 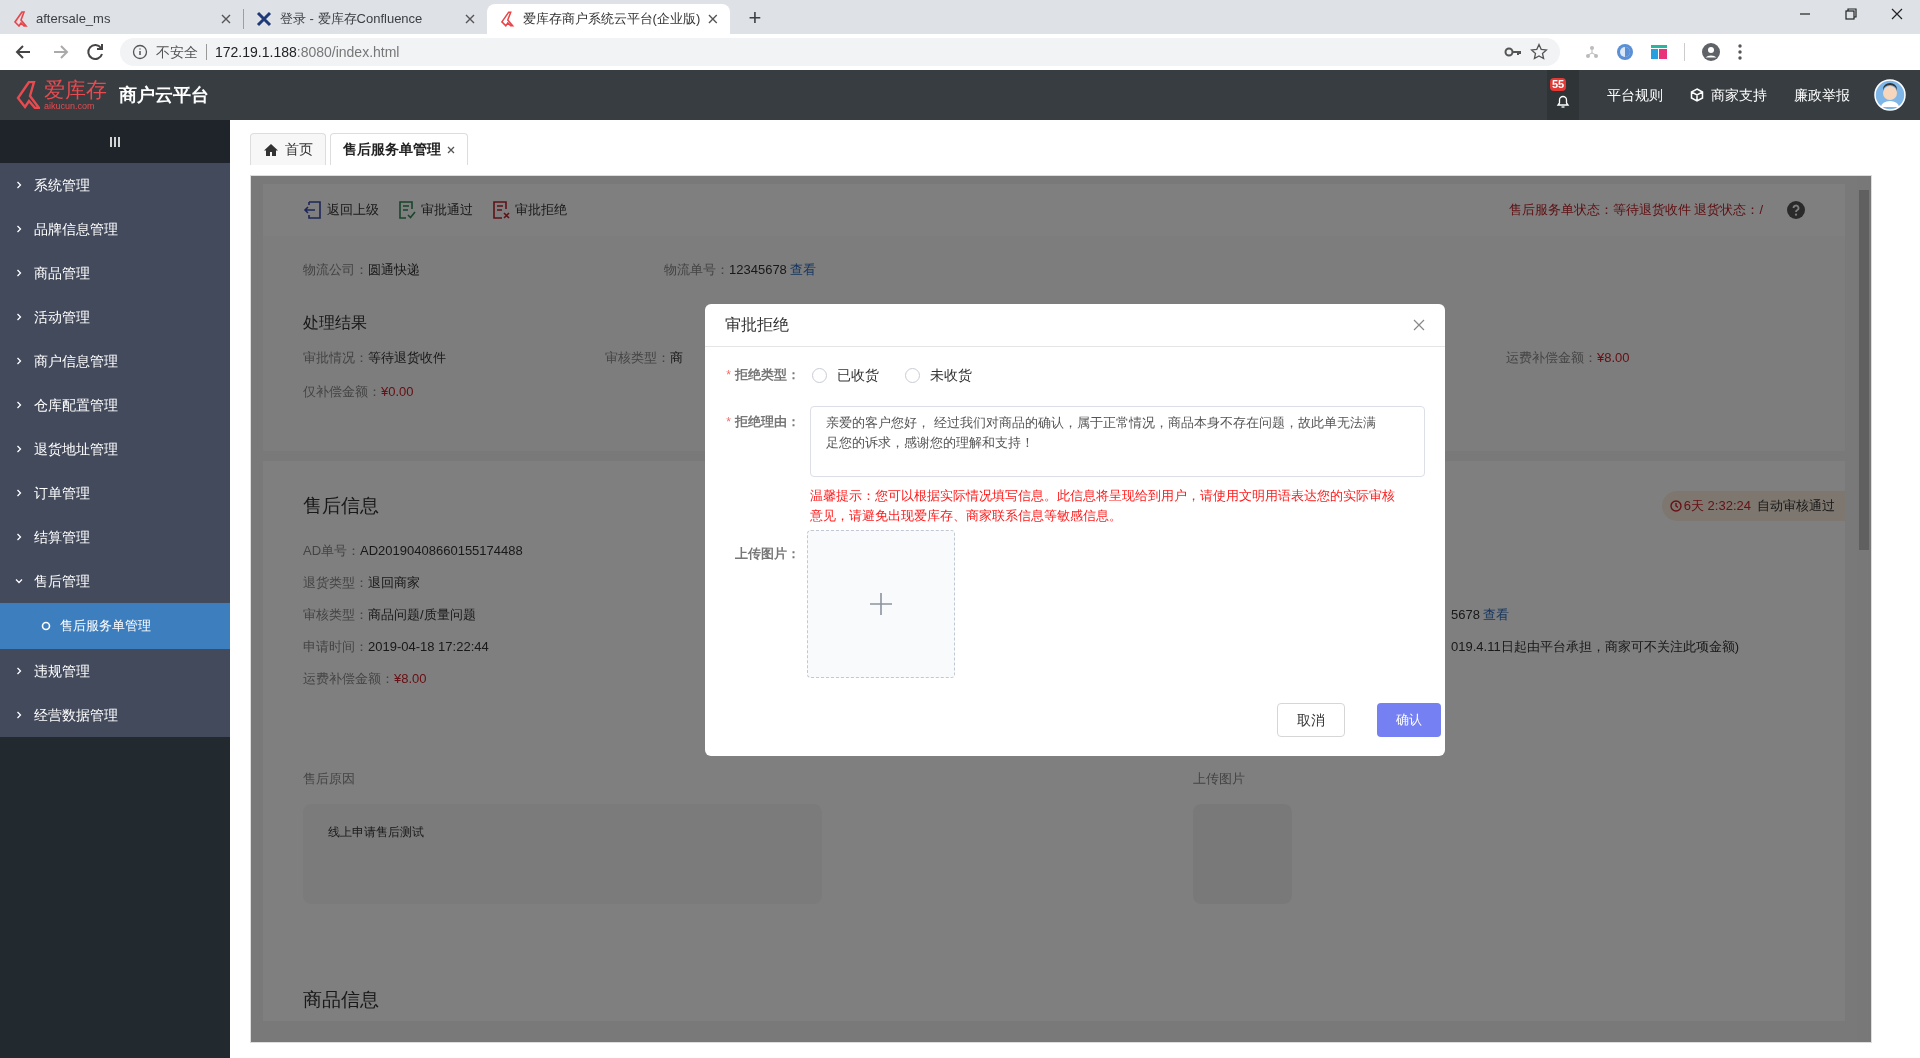 What do you see at coordinates (115, 185) in the screenshot?
I see `sidebar-item: 系统管理` at bounding box center [115, 185].